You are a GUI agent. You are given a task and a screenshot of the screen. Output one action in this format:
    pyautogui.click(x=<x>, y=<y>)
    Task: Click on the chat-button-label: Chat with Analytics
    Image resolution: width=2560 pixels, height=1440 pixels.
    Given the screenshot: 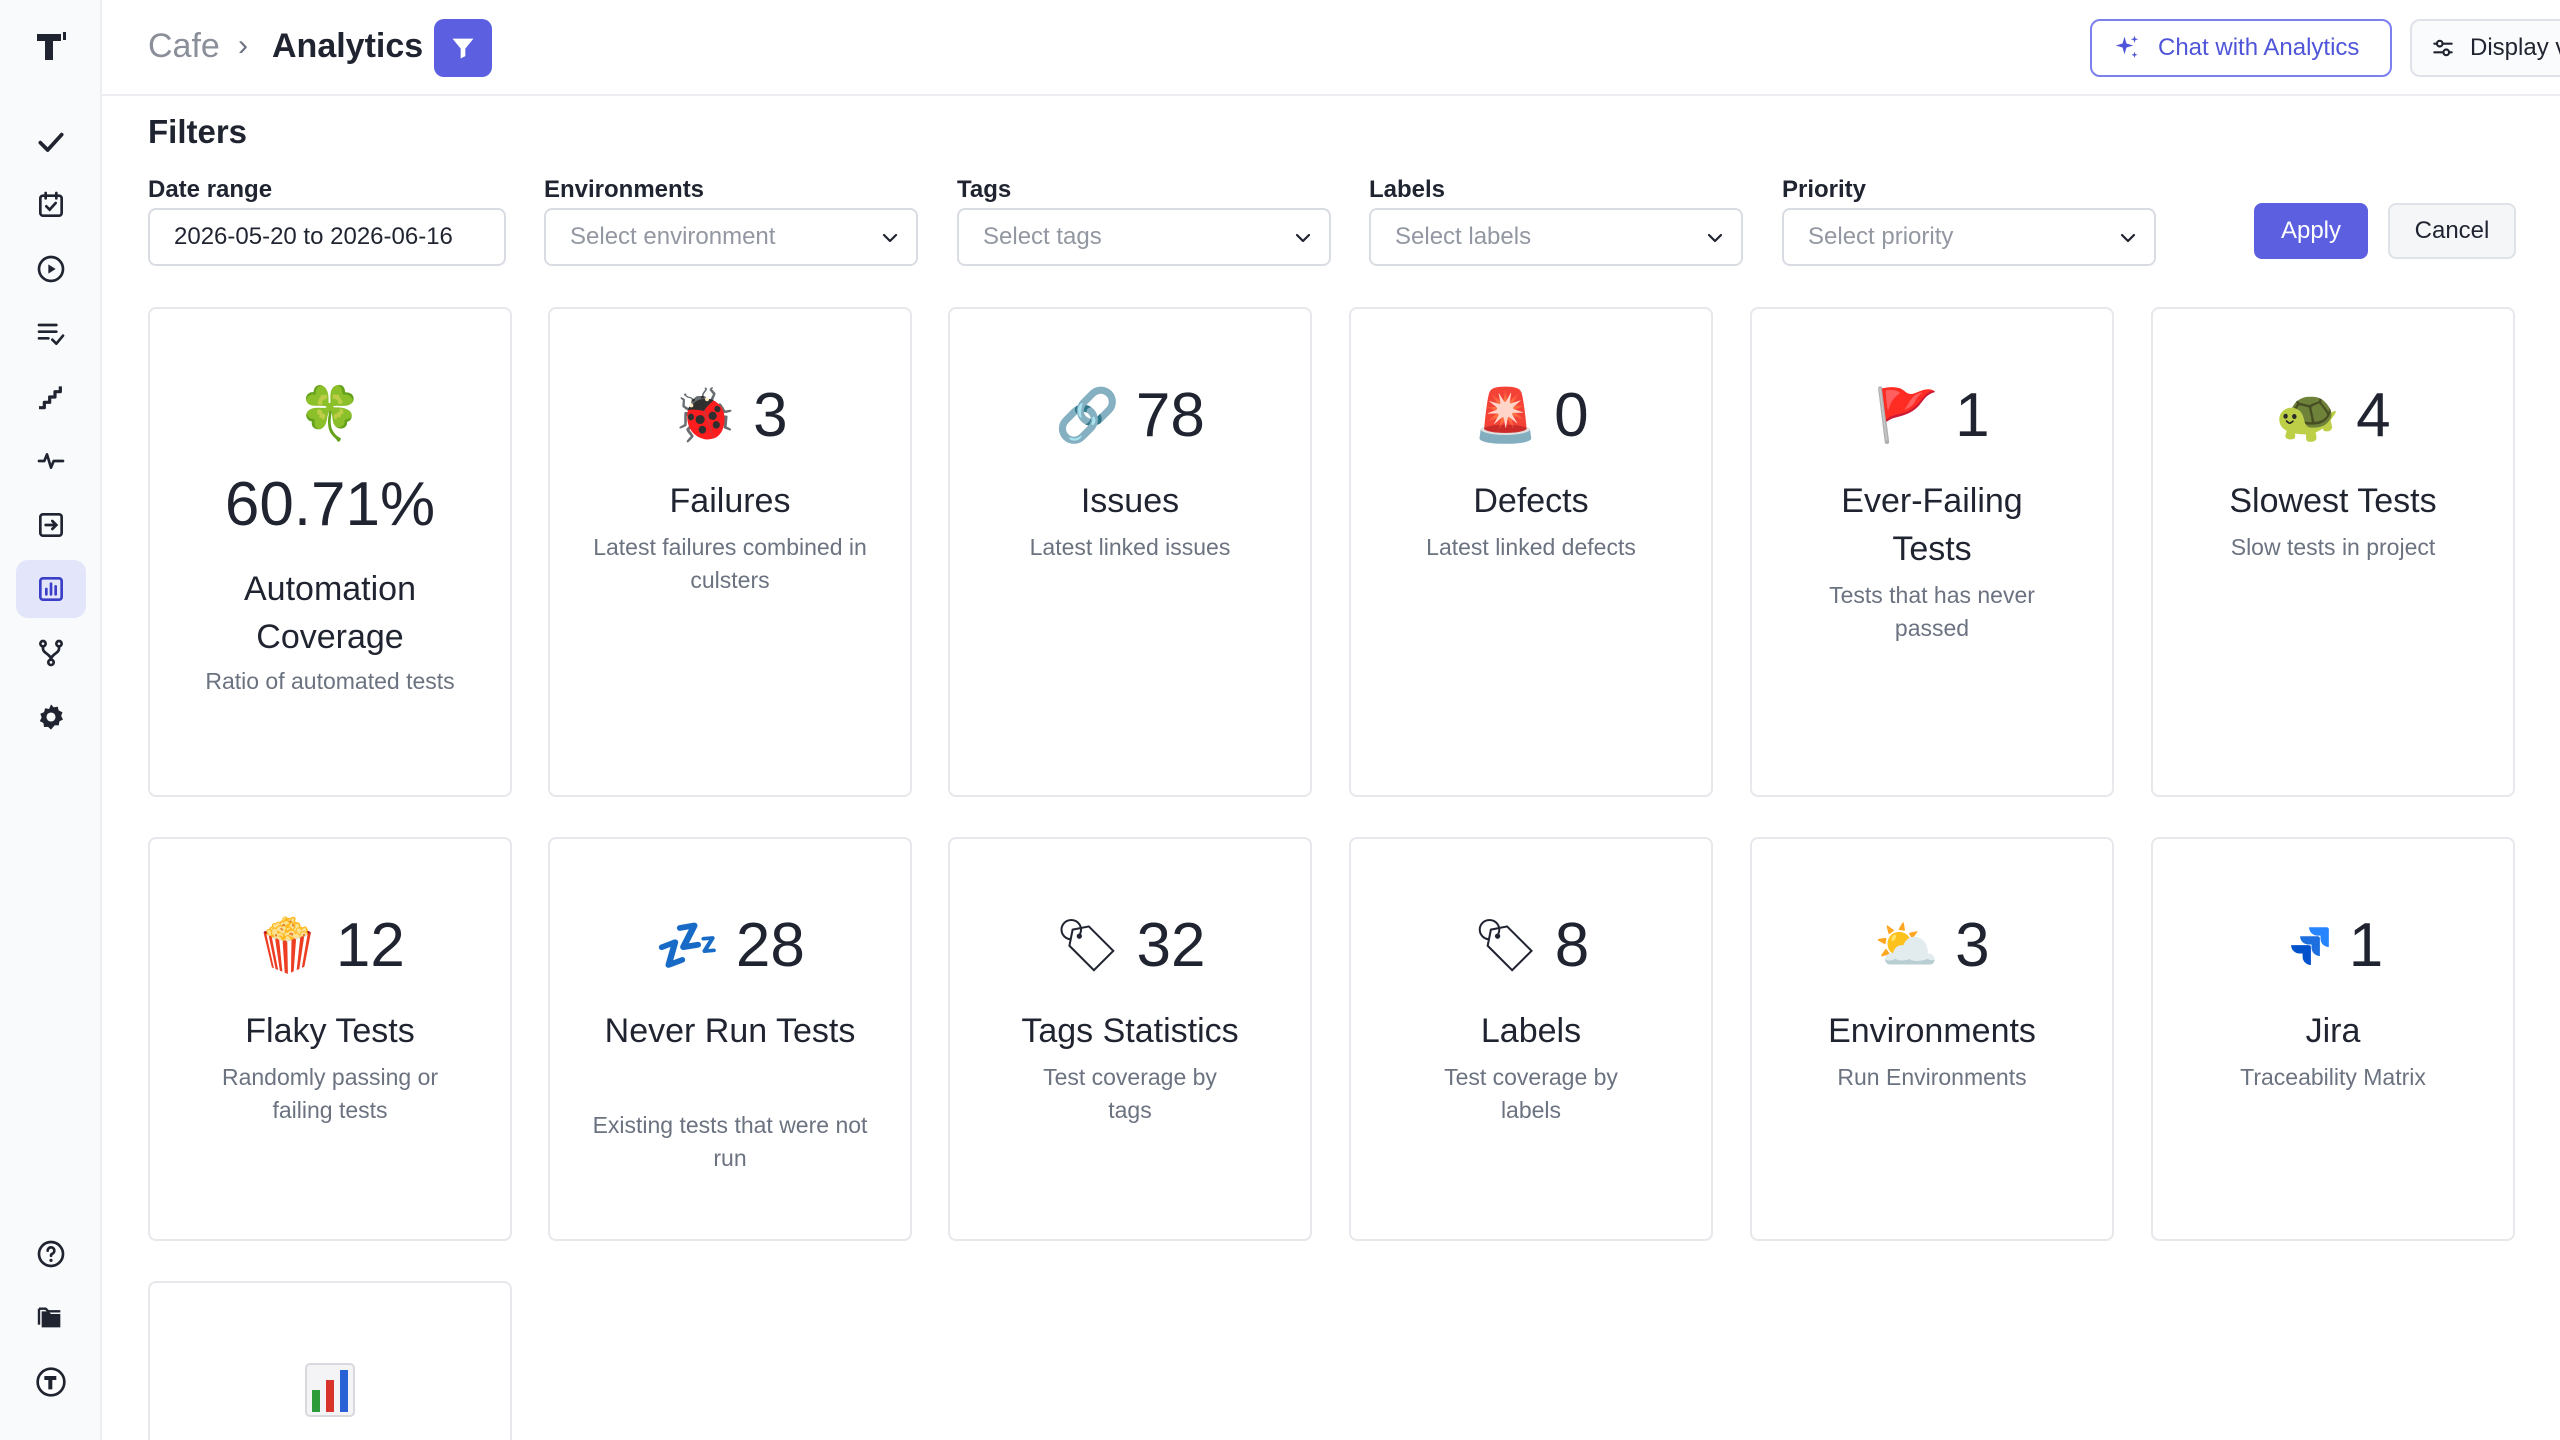 What is the action you would take?
    pyautogui.click(x=2259, y=47)
    